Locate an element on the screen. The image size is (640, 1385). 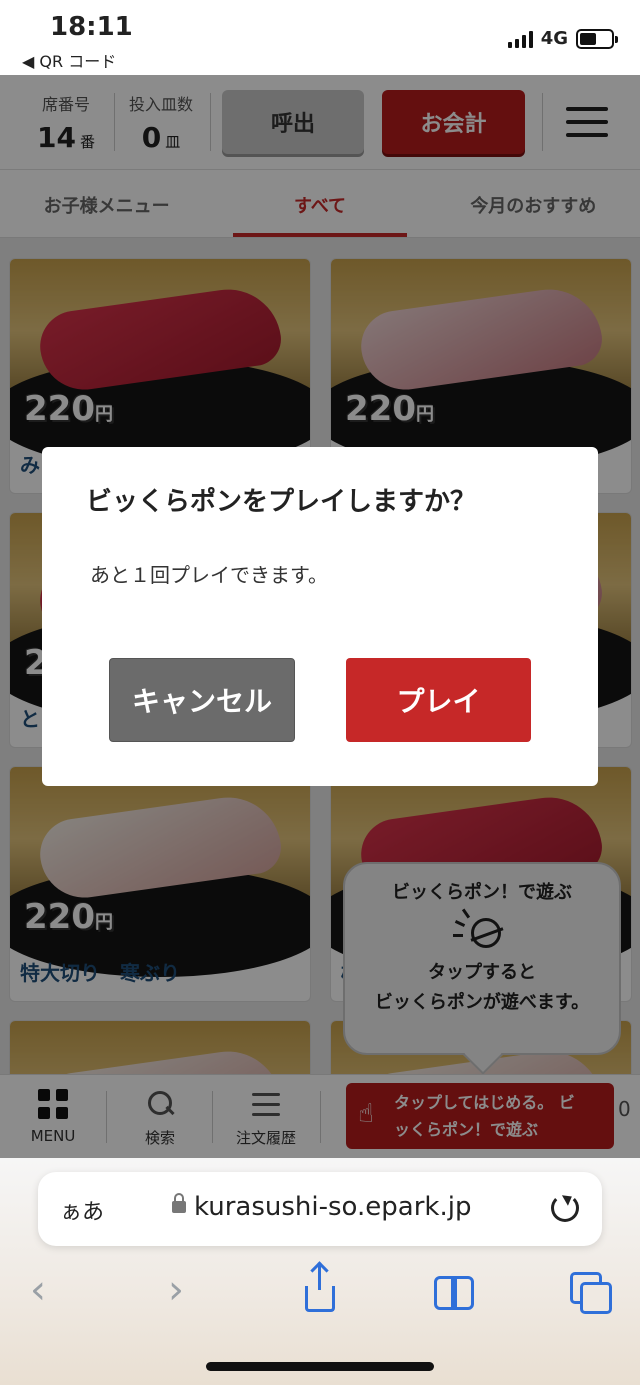
cancel-button: キャンセル is located at coordinates (202, 700).